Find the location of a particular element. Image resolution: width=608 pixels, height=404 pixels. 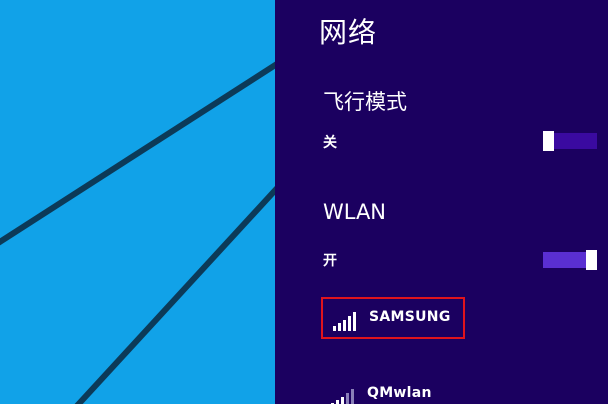

airplane-mode-label: 飞行模式 is located at coordinates (365, 102).